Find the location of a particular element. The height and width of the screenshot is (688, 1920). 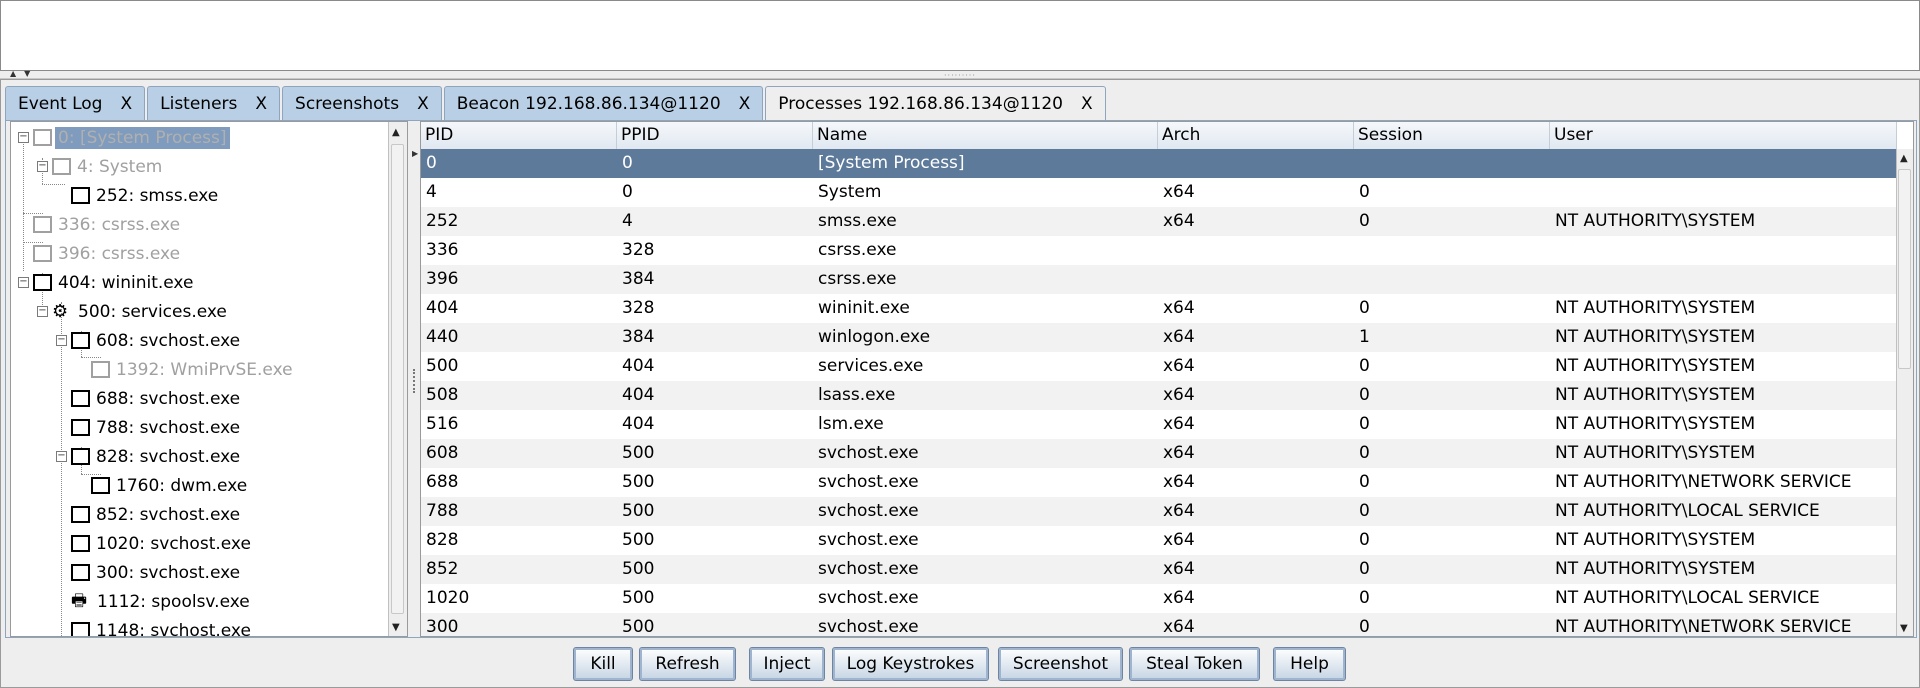

tree-item: 4: System is located at coordinates (108, 166).